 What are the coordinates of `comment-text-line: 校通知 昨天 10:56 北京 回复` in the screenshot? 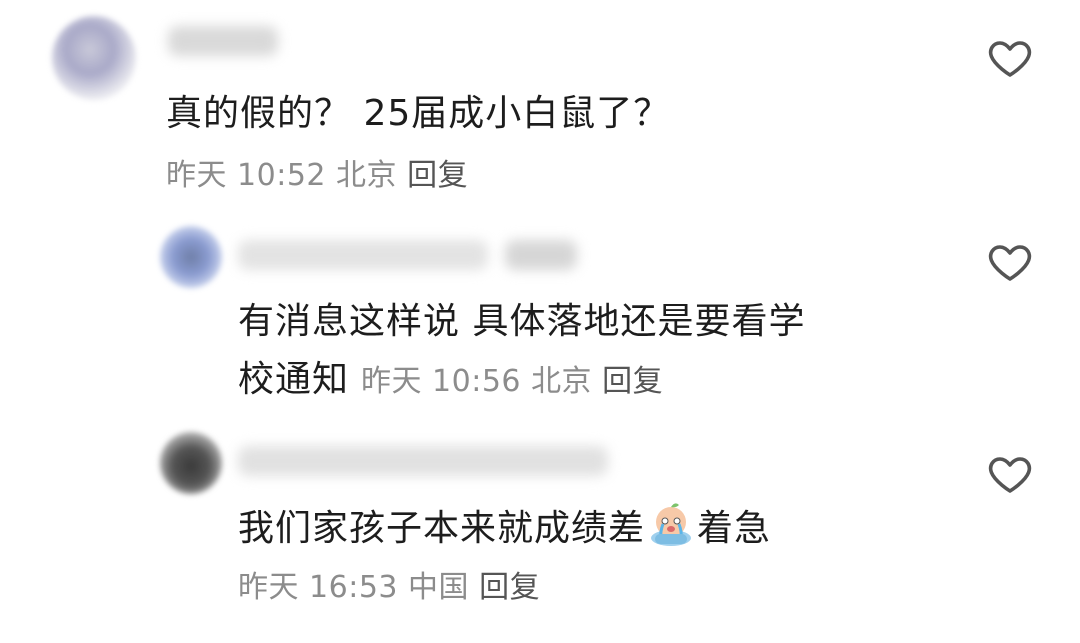 It's located at (521, 381).